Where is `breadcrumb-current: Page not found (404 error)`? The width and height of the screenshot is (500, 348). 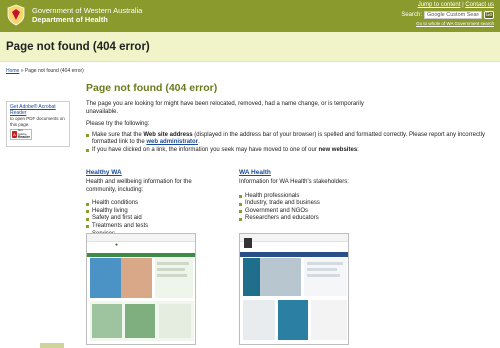 breadcrumb-current: Page not found (404 error) is located at coordinates (54, 71).